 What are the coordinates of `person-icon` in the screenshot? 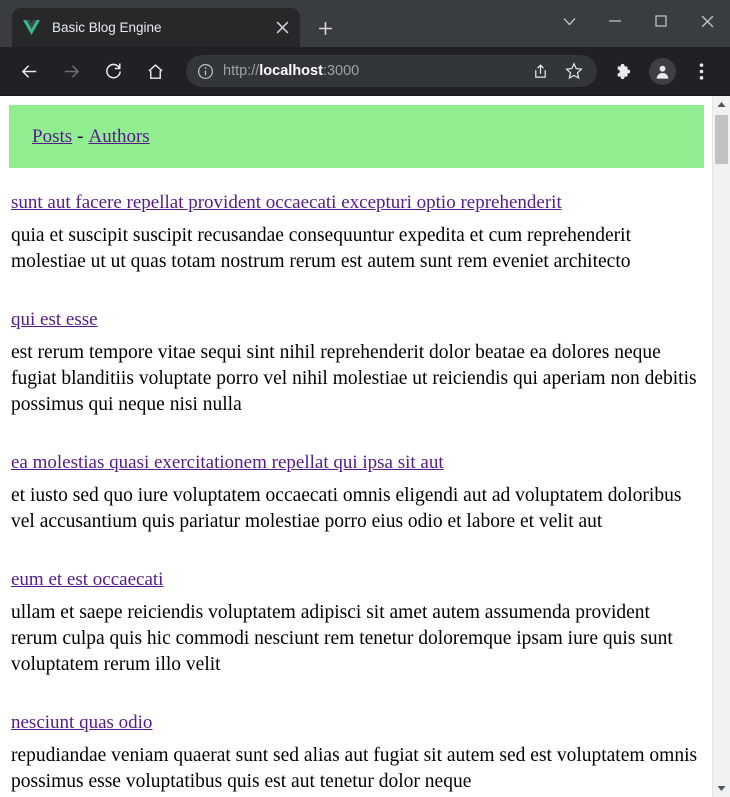 It's located at (662, 71).